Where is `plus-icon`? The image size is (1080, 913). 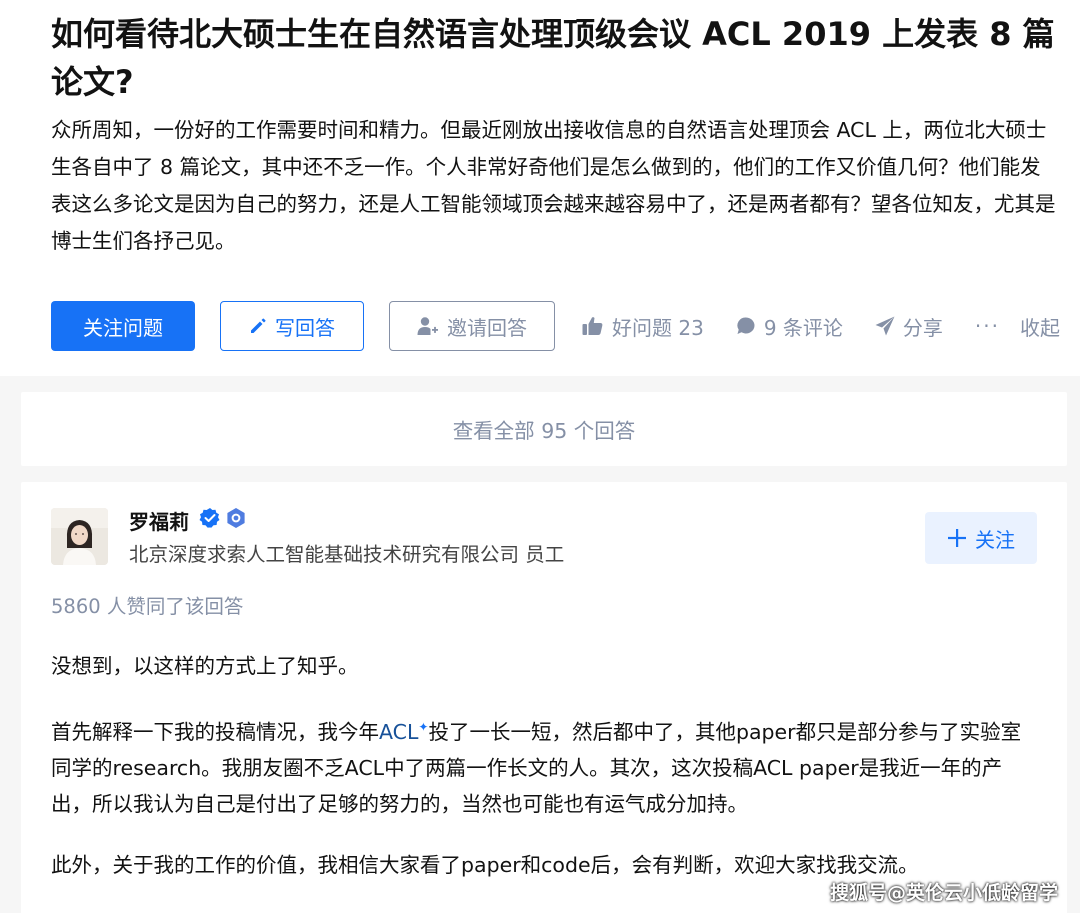 plus-icon is located at coordinates (957, 538).